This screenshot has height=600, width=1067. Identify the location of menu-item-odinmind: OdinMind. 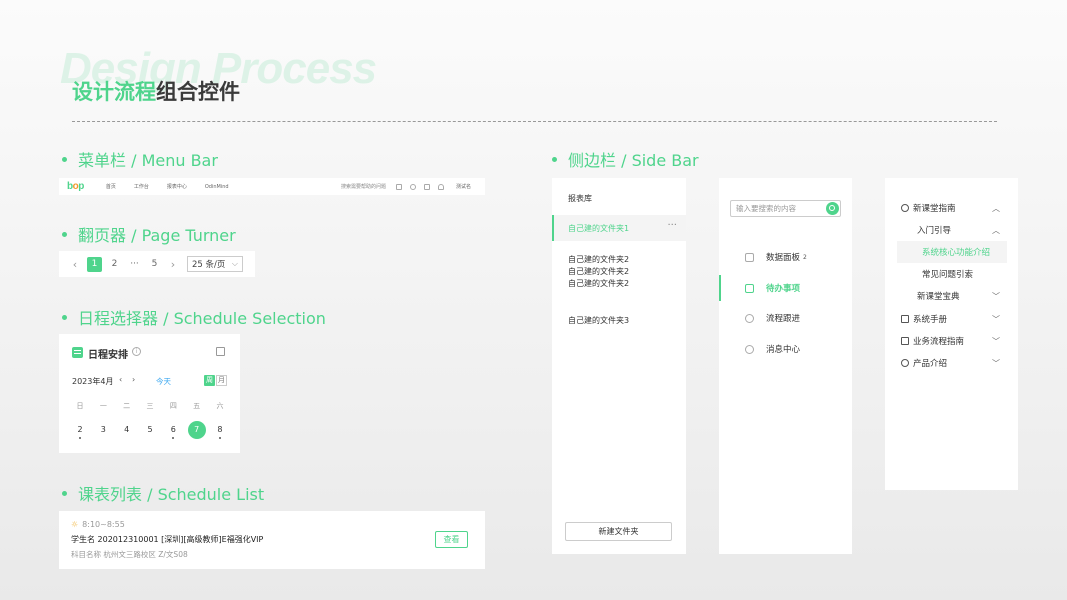
(217, 187).